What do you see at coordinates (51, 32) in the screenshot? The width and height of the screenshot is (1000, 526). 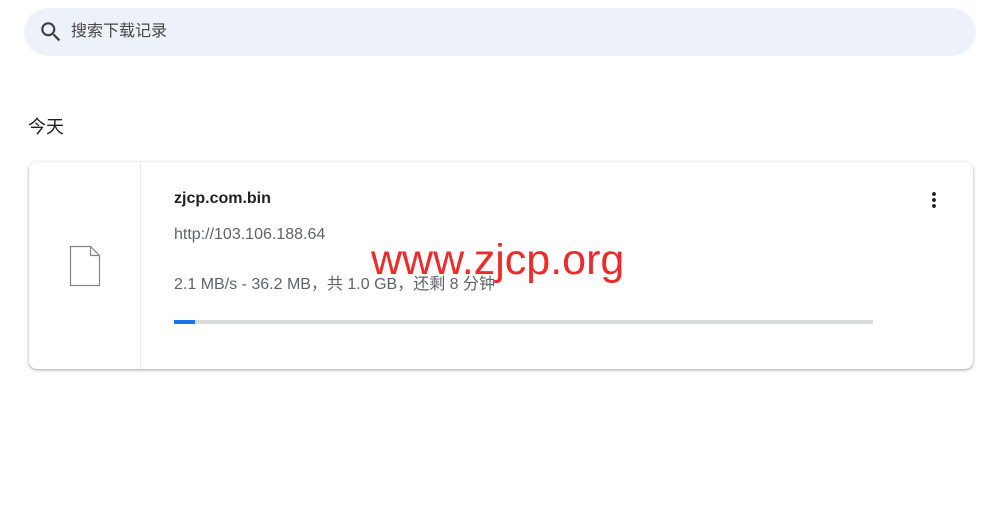 I see `search-icon` at bounding box center [51, 32].